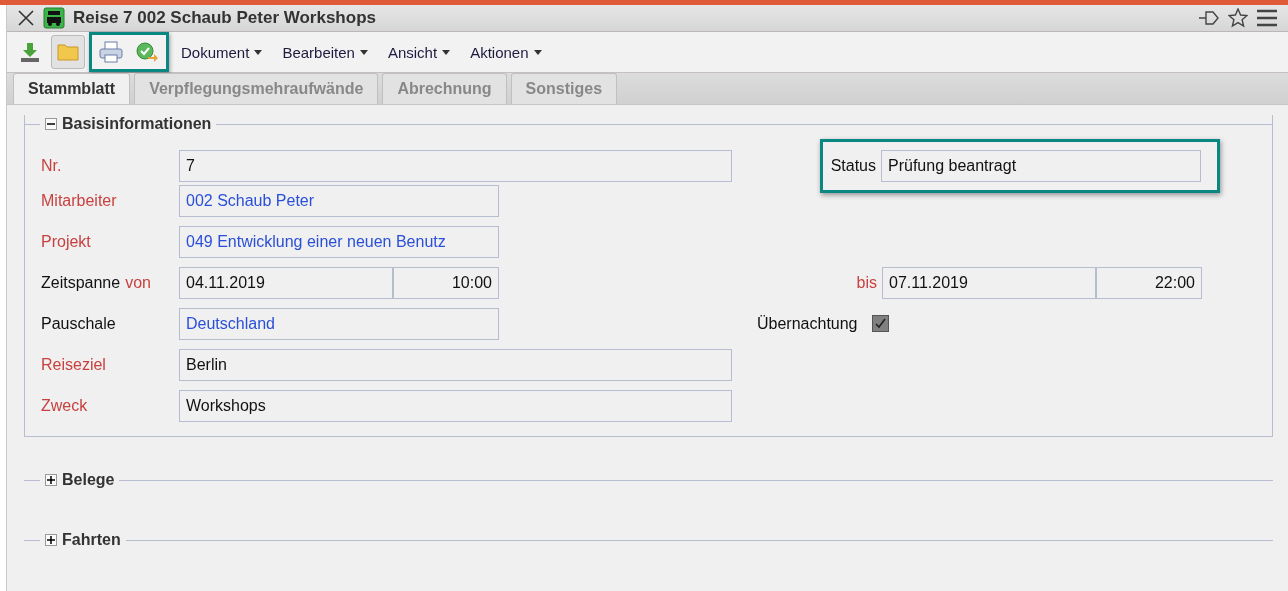 This screenshot has height=591, width=1288. I want to click on text-field: 7, so click(455, 166).